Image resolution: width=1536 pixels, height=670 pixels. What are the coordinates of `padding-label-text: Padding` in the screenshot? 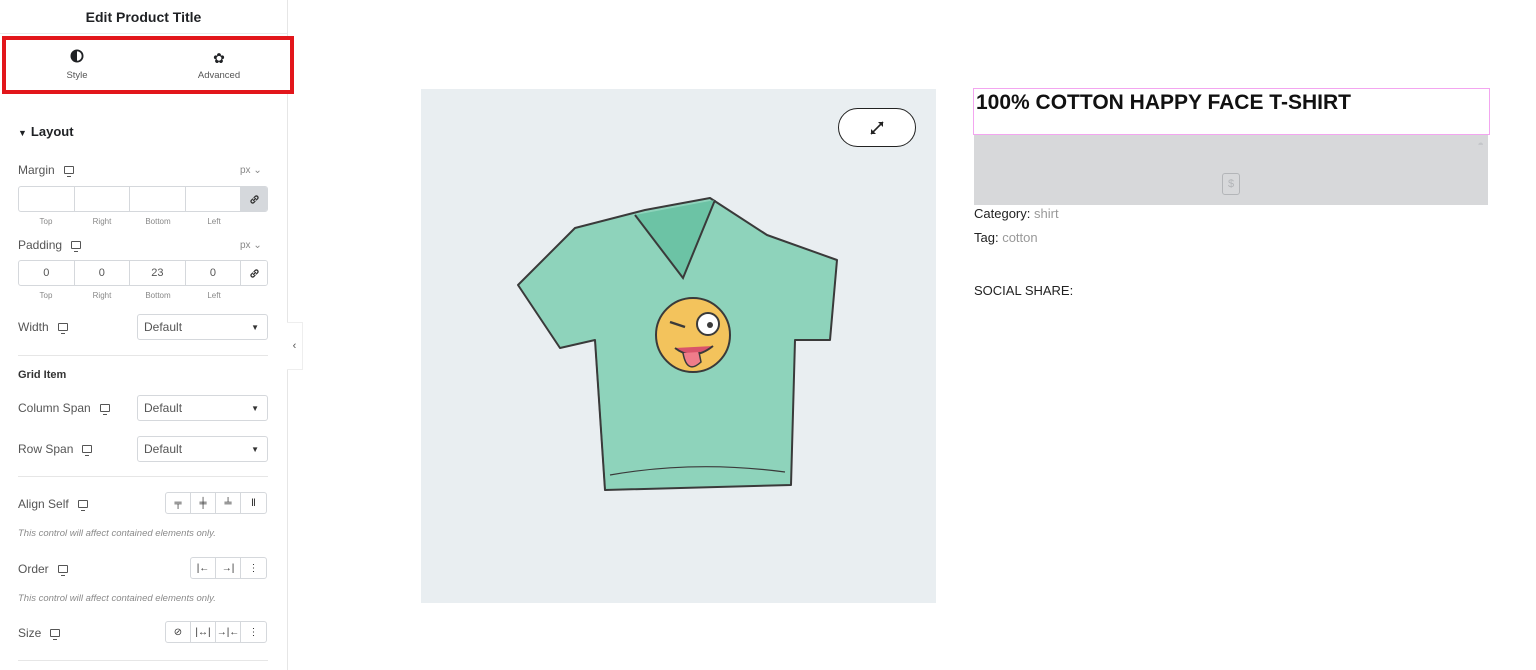 It's located at (40, 245).